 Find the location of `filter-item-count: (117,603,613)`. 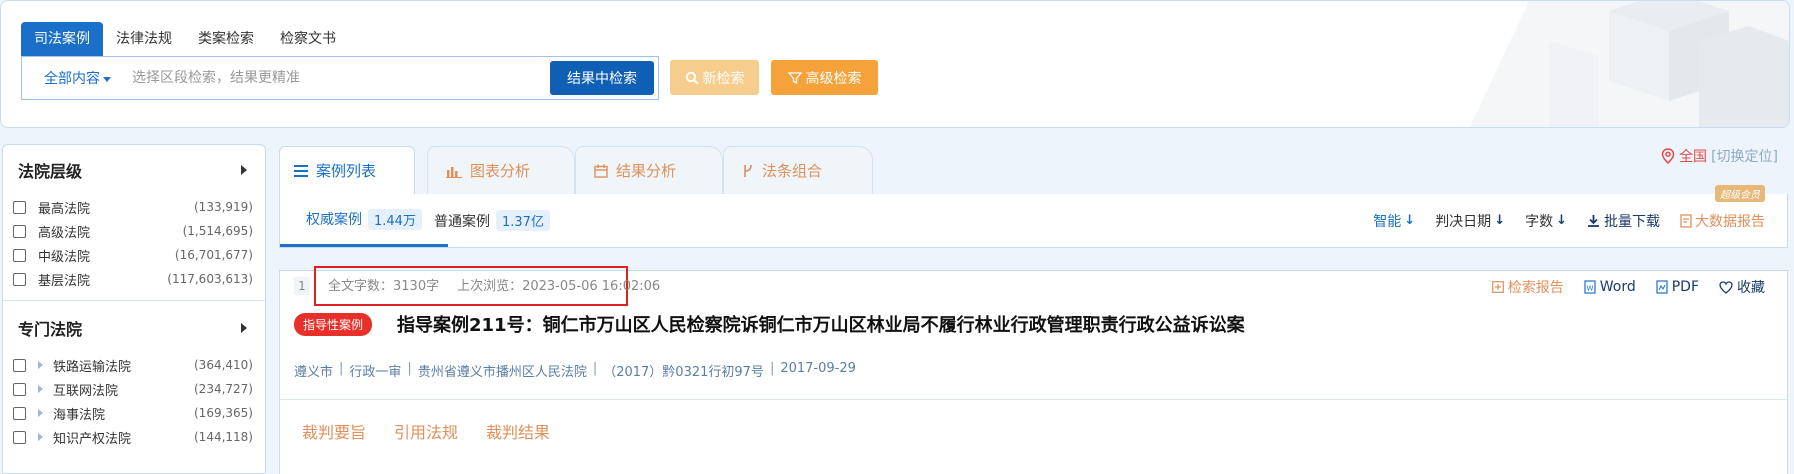

filter-item-count: (117,603,613) is located at coordinates (210, 279).